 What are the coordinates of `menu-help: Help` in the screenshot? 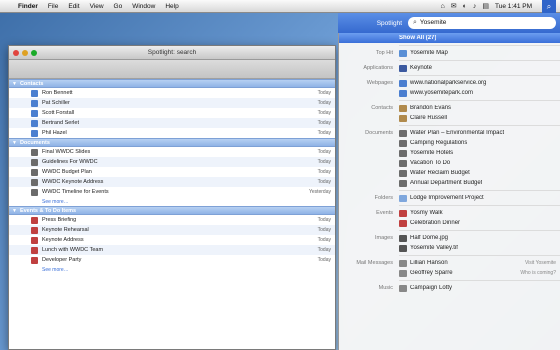 It's located at (171, 6).